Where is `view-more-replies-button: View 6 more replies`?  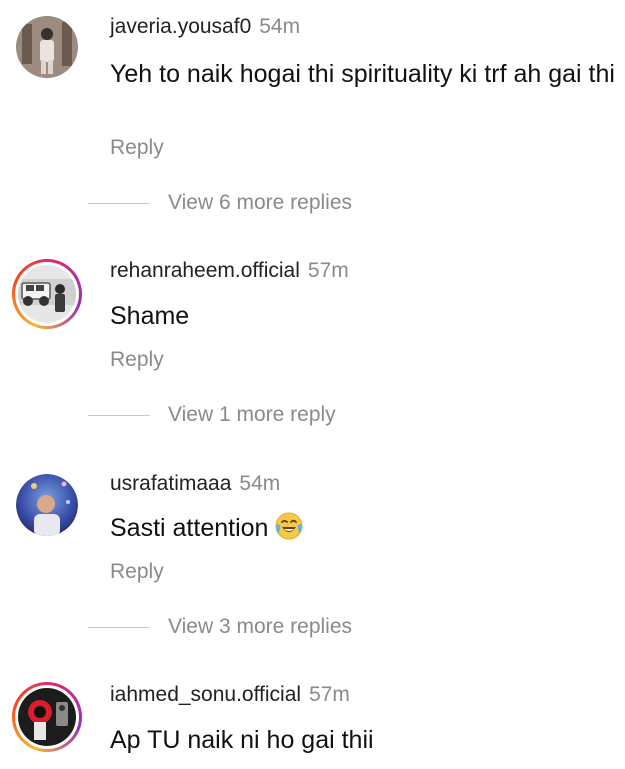
view-more-replies-button: View 6 more replies is located at coordinates (220, 203).